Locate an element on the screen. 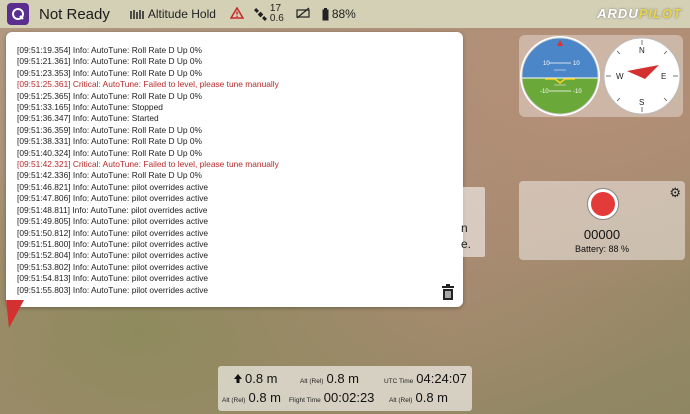 The image size is (690, 414). battery-percent: 88% is located at coordinates (343, 14).